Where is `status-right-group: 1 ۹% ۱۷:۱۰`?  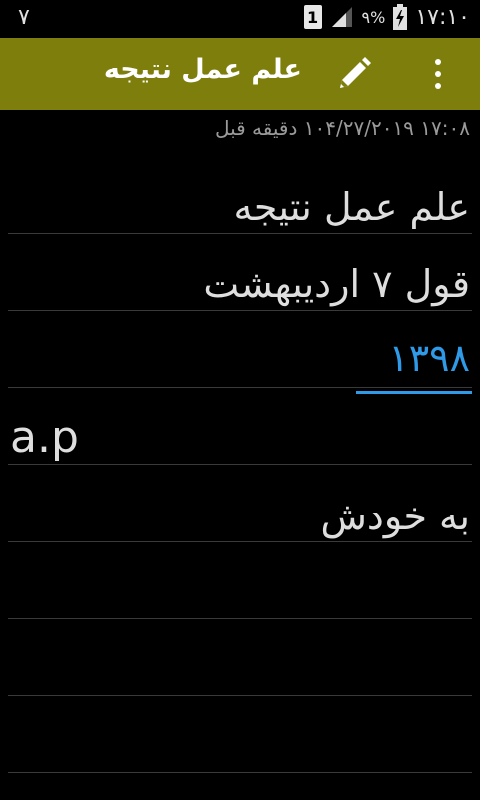
status-right-group: 1 ۹% ۱۷:۱۰ is located at coordinates (386, 17).